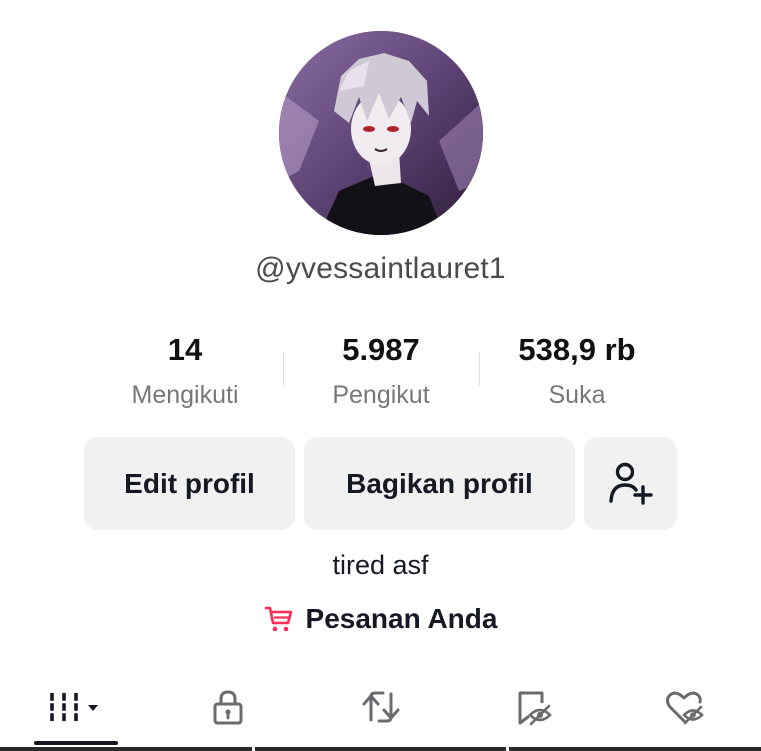  I want to click on stat-likes: 538,9 rb Suka, so click(577, 371).